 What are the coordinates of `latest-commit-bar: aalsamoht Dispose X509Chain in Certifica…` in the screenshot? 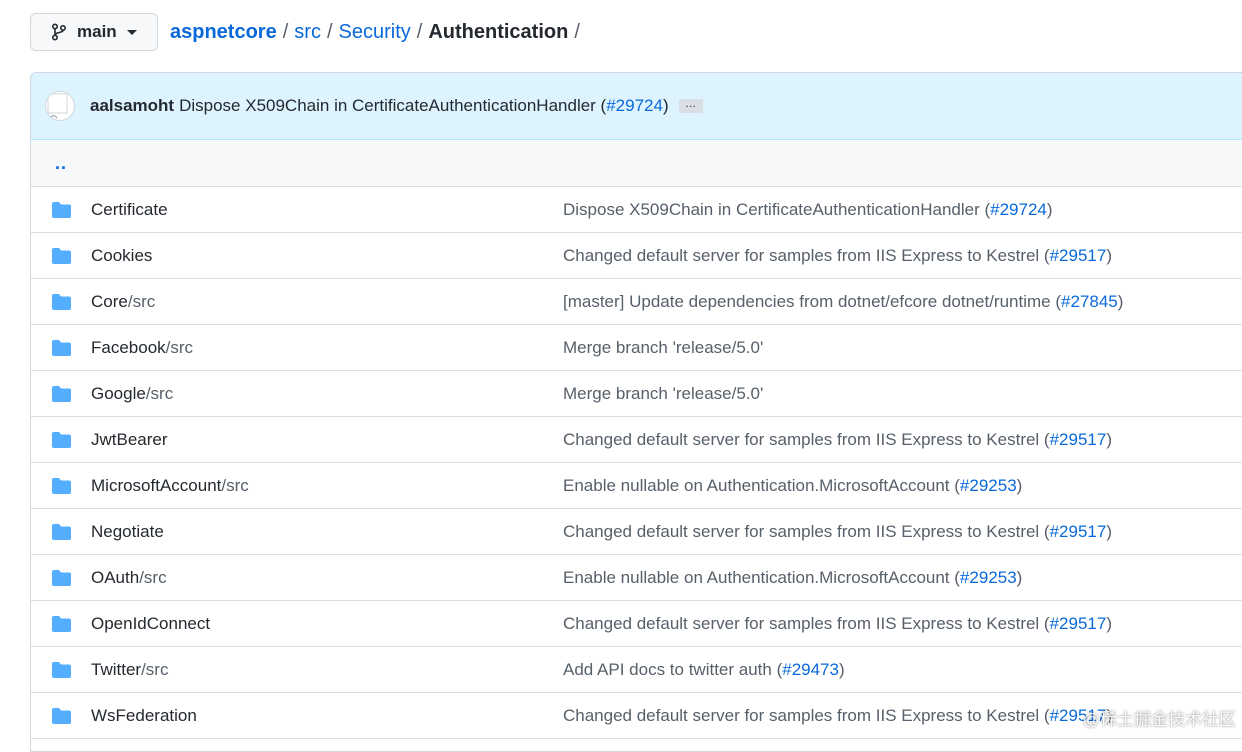 It's located at (636, 106).